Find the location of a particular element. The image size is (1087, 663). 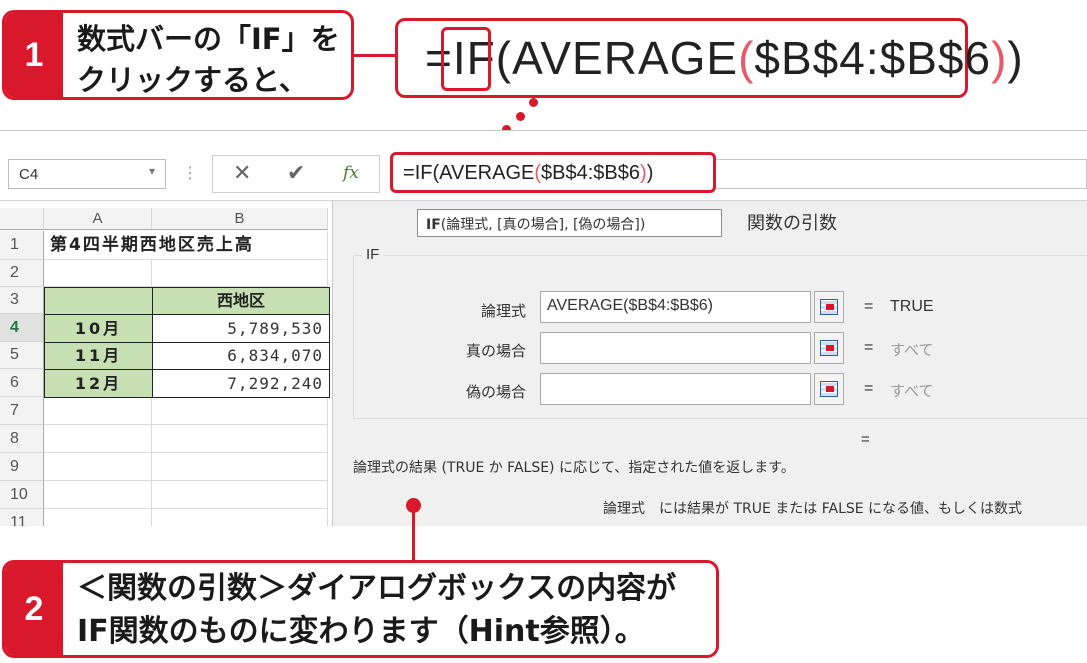

month-cell: 12月 is located at coordinates (98, 383).